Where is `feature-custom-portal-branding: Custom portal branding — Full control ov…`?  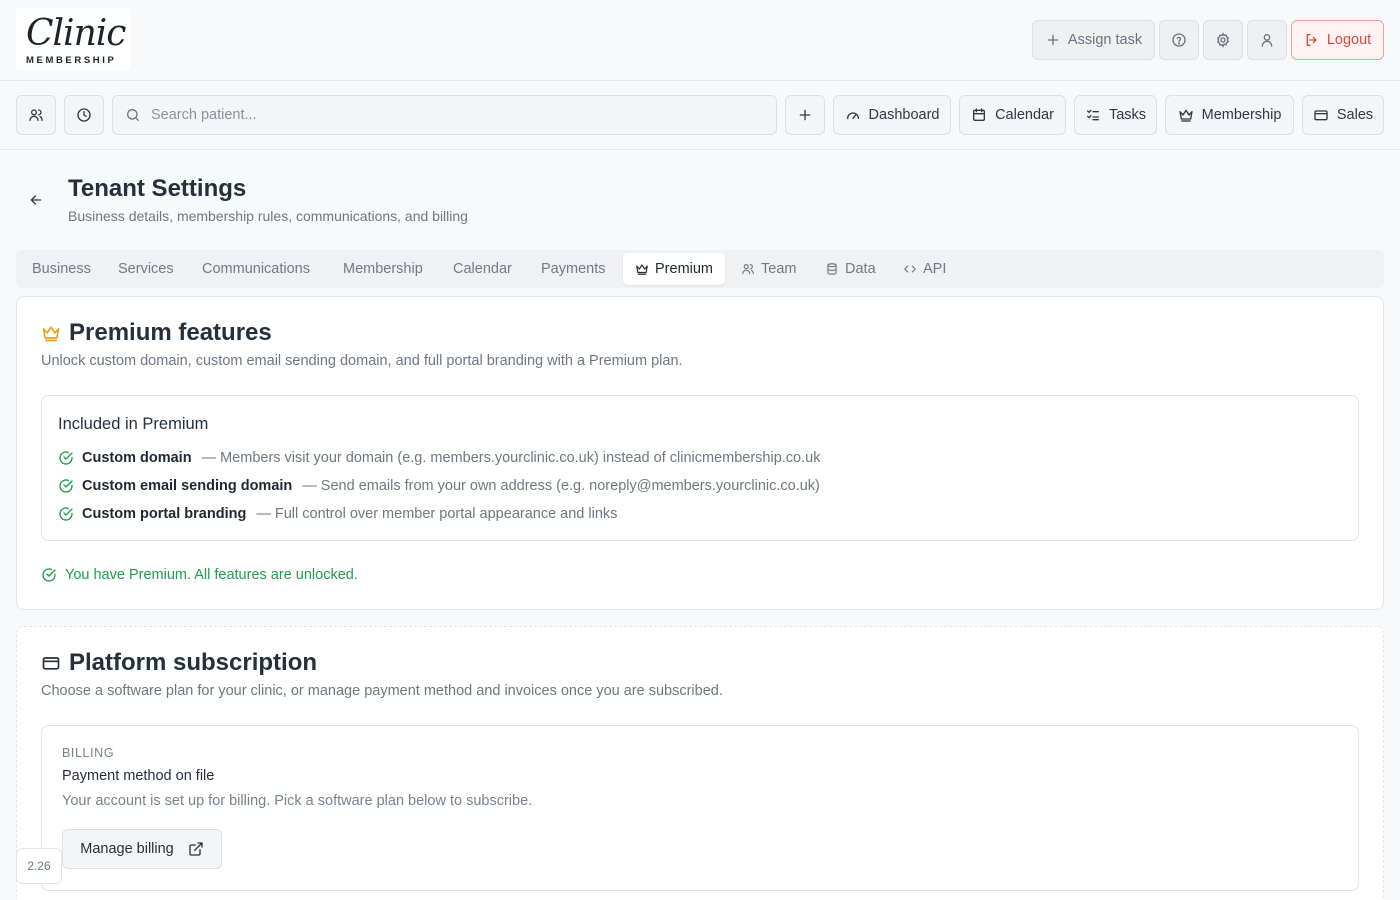
feature-custom-portal-branding: Custom portal branding — Full control ov… is located at coordinates (337, 514).